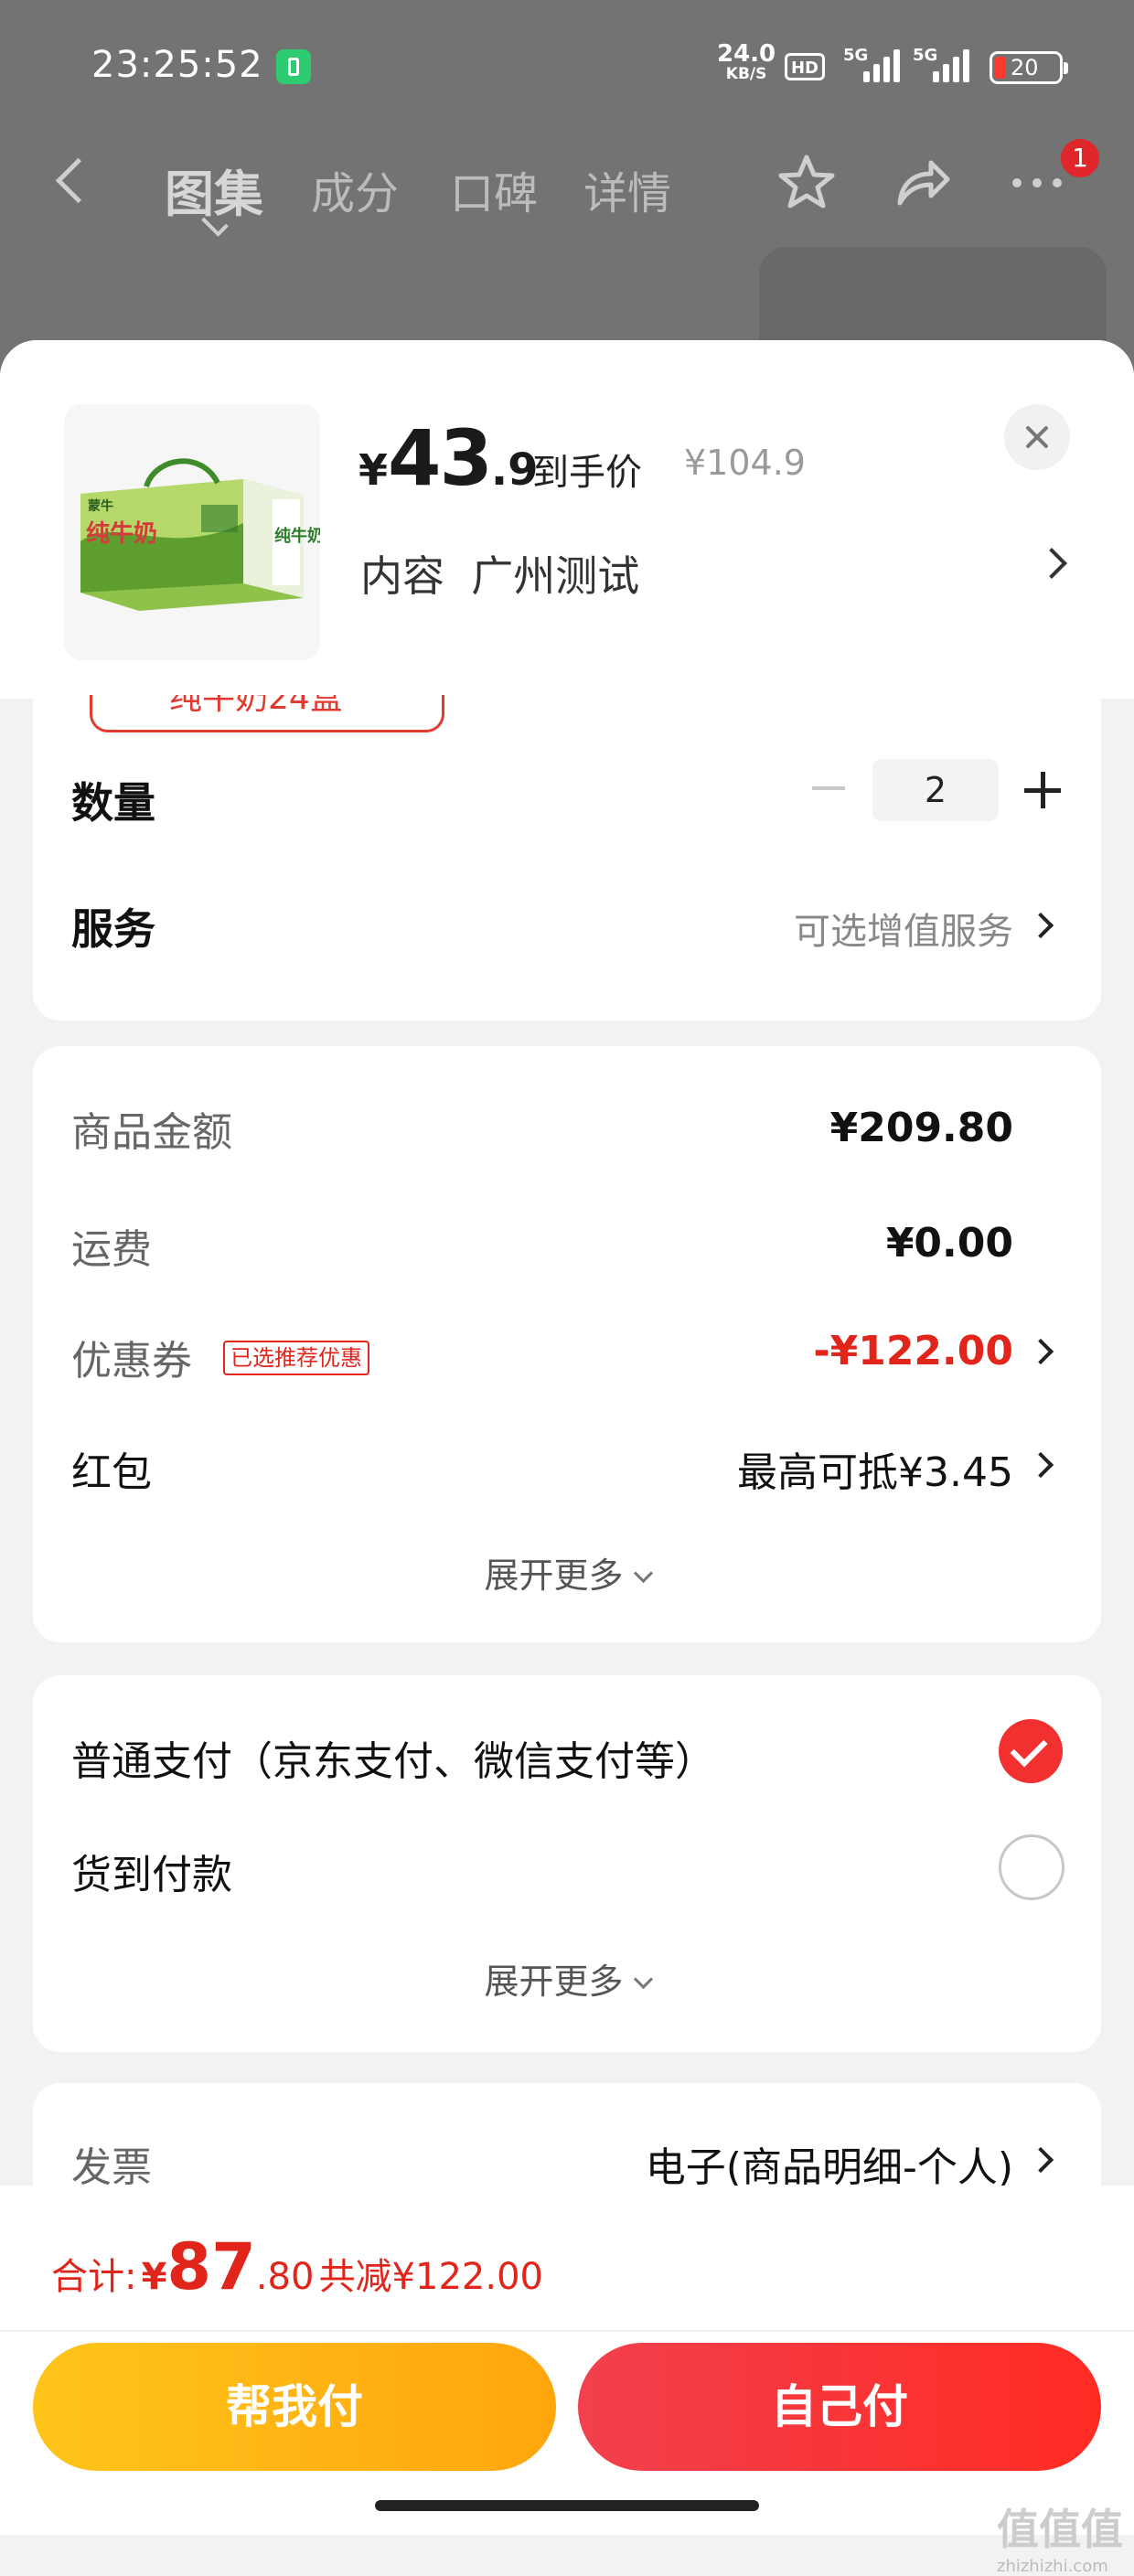 Image resolution: width=1134 pixels, height=2576 pixels. What do you see at coordinates (294, 2407) in the screenshot?
I see `help-me-pay-button: 帮我付` at bounding box center [294, 2407].